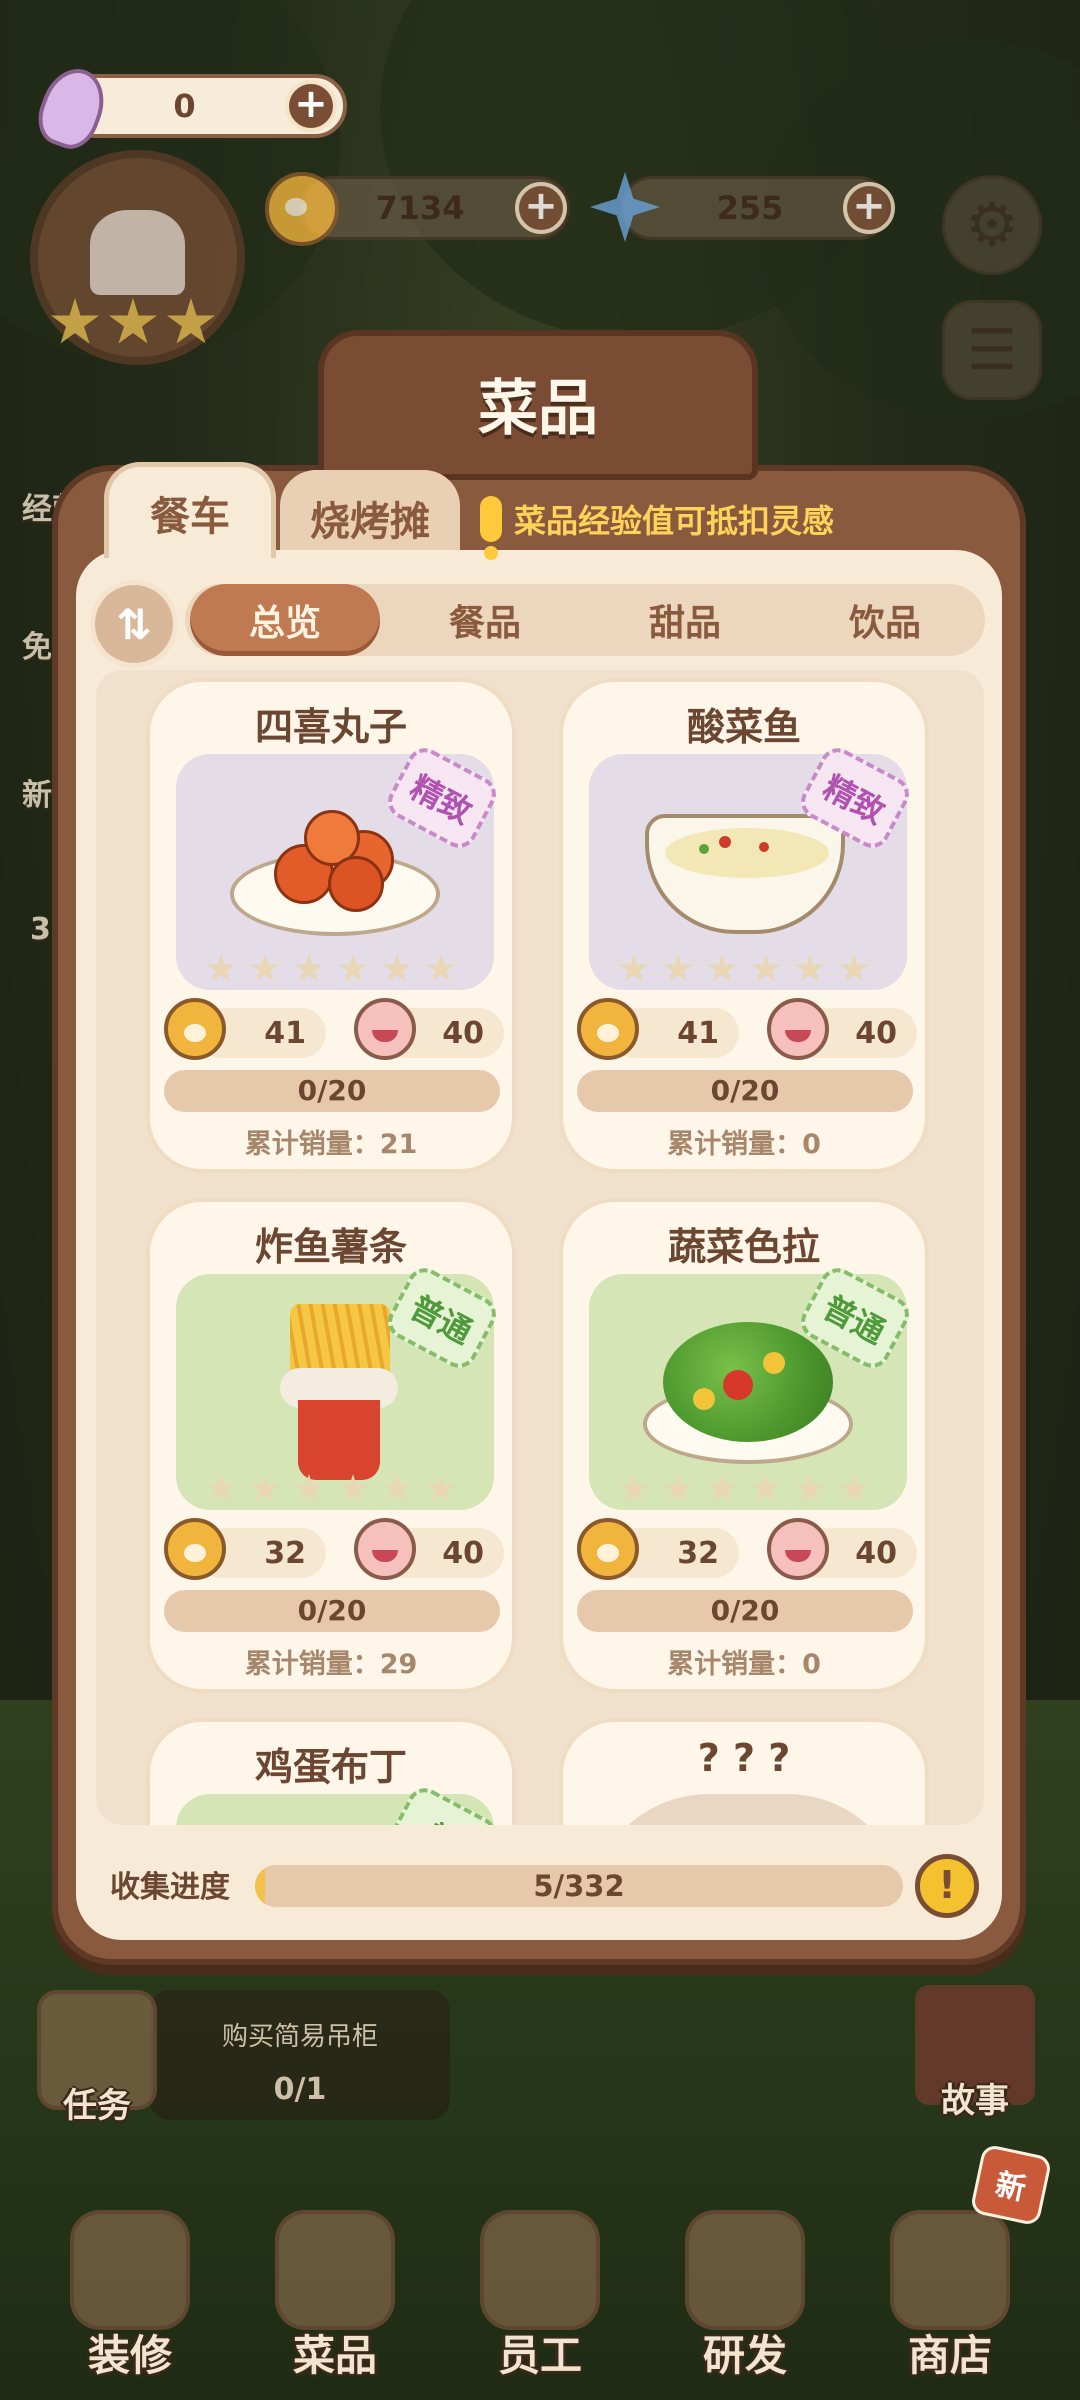 The image size is (1080, 2400). I want to click on utensils-icon, so click(335, 2270).